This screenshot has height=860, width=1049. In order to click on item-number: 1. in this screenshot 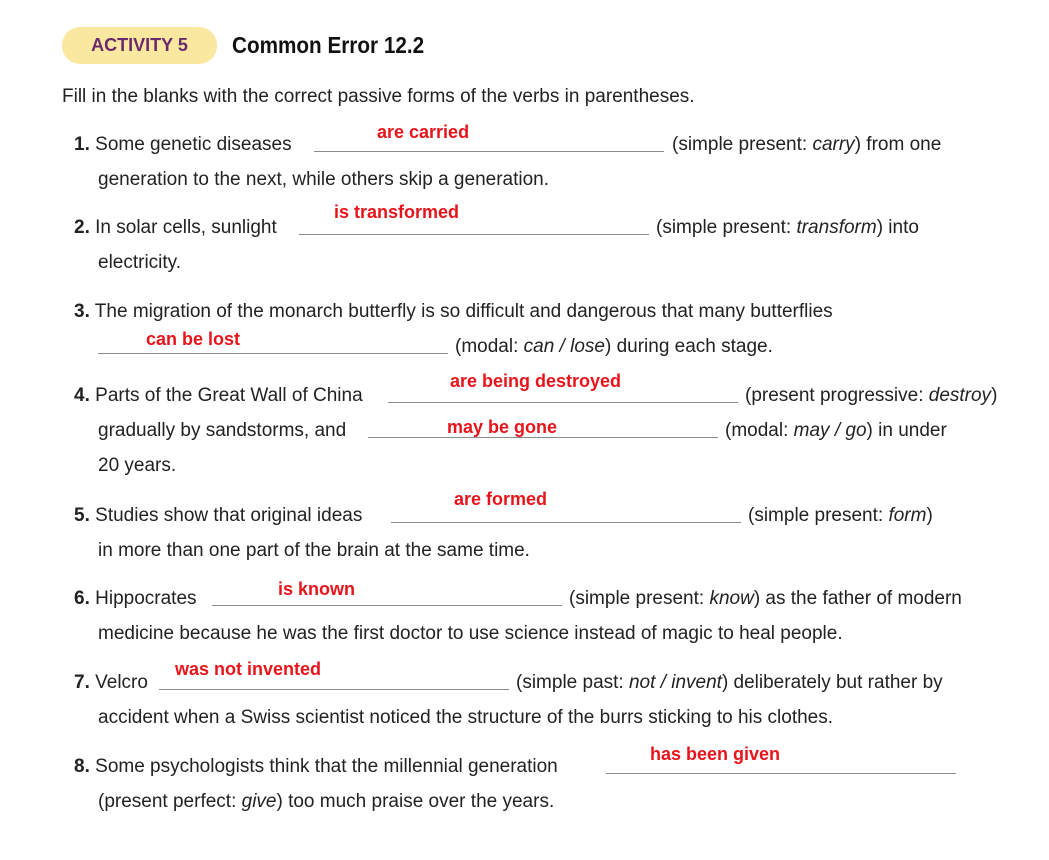, I will do `click(82, 144)`.